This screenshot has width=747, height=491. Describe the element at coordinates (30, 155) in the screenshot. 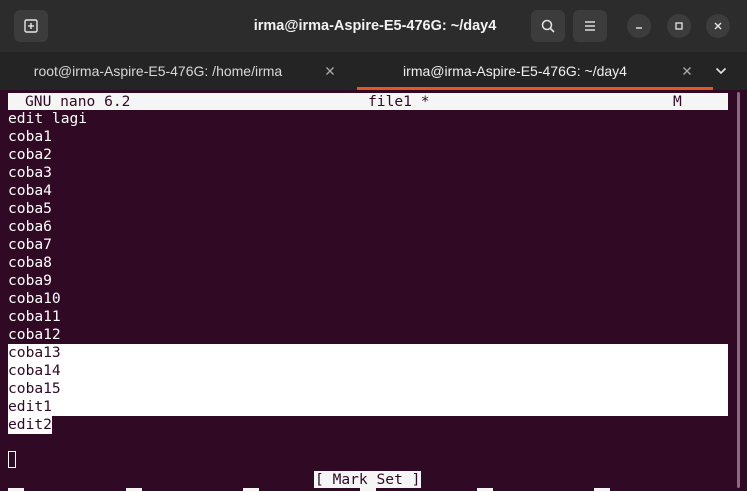

I see `editor-line: coba2` at that location.